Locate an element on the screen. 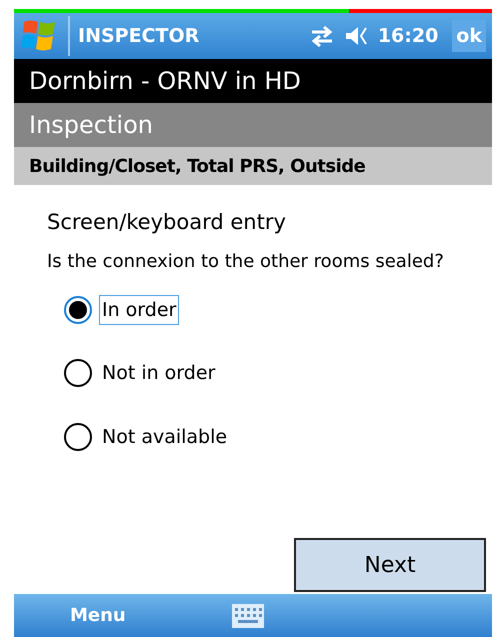 The image size is (498, 637). keyboard-icon is located at coordinates (248, 616).